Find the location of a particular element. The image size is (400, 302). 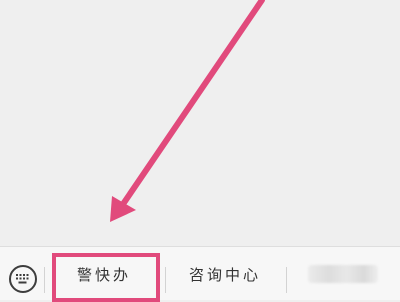

menu-item-label: 咨询中心 is located at coordinates (224, 274).